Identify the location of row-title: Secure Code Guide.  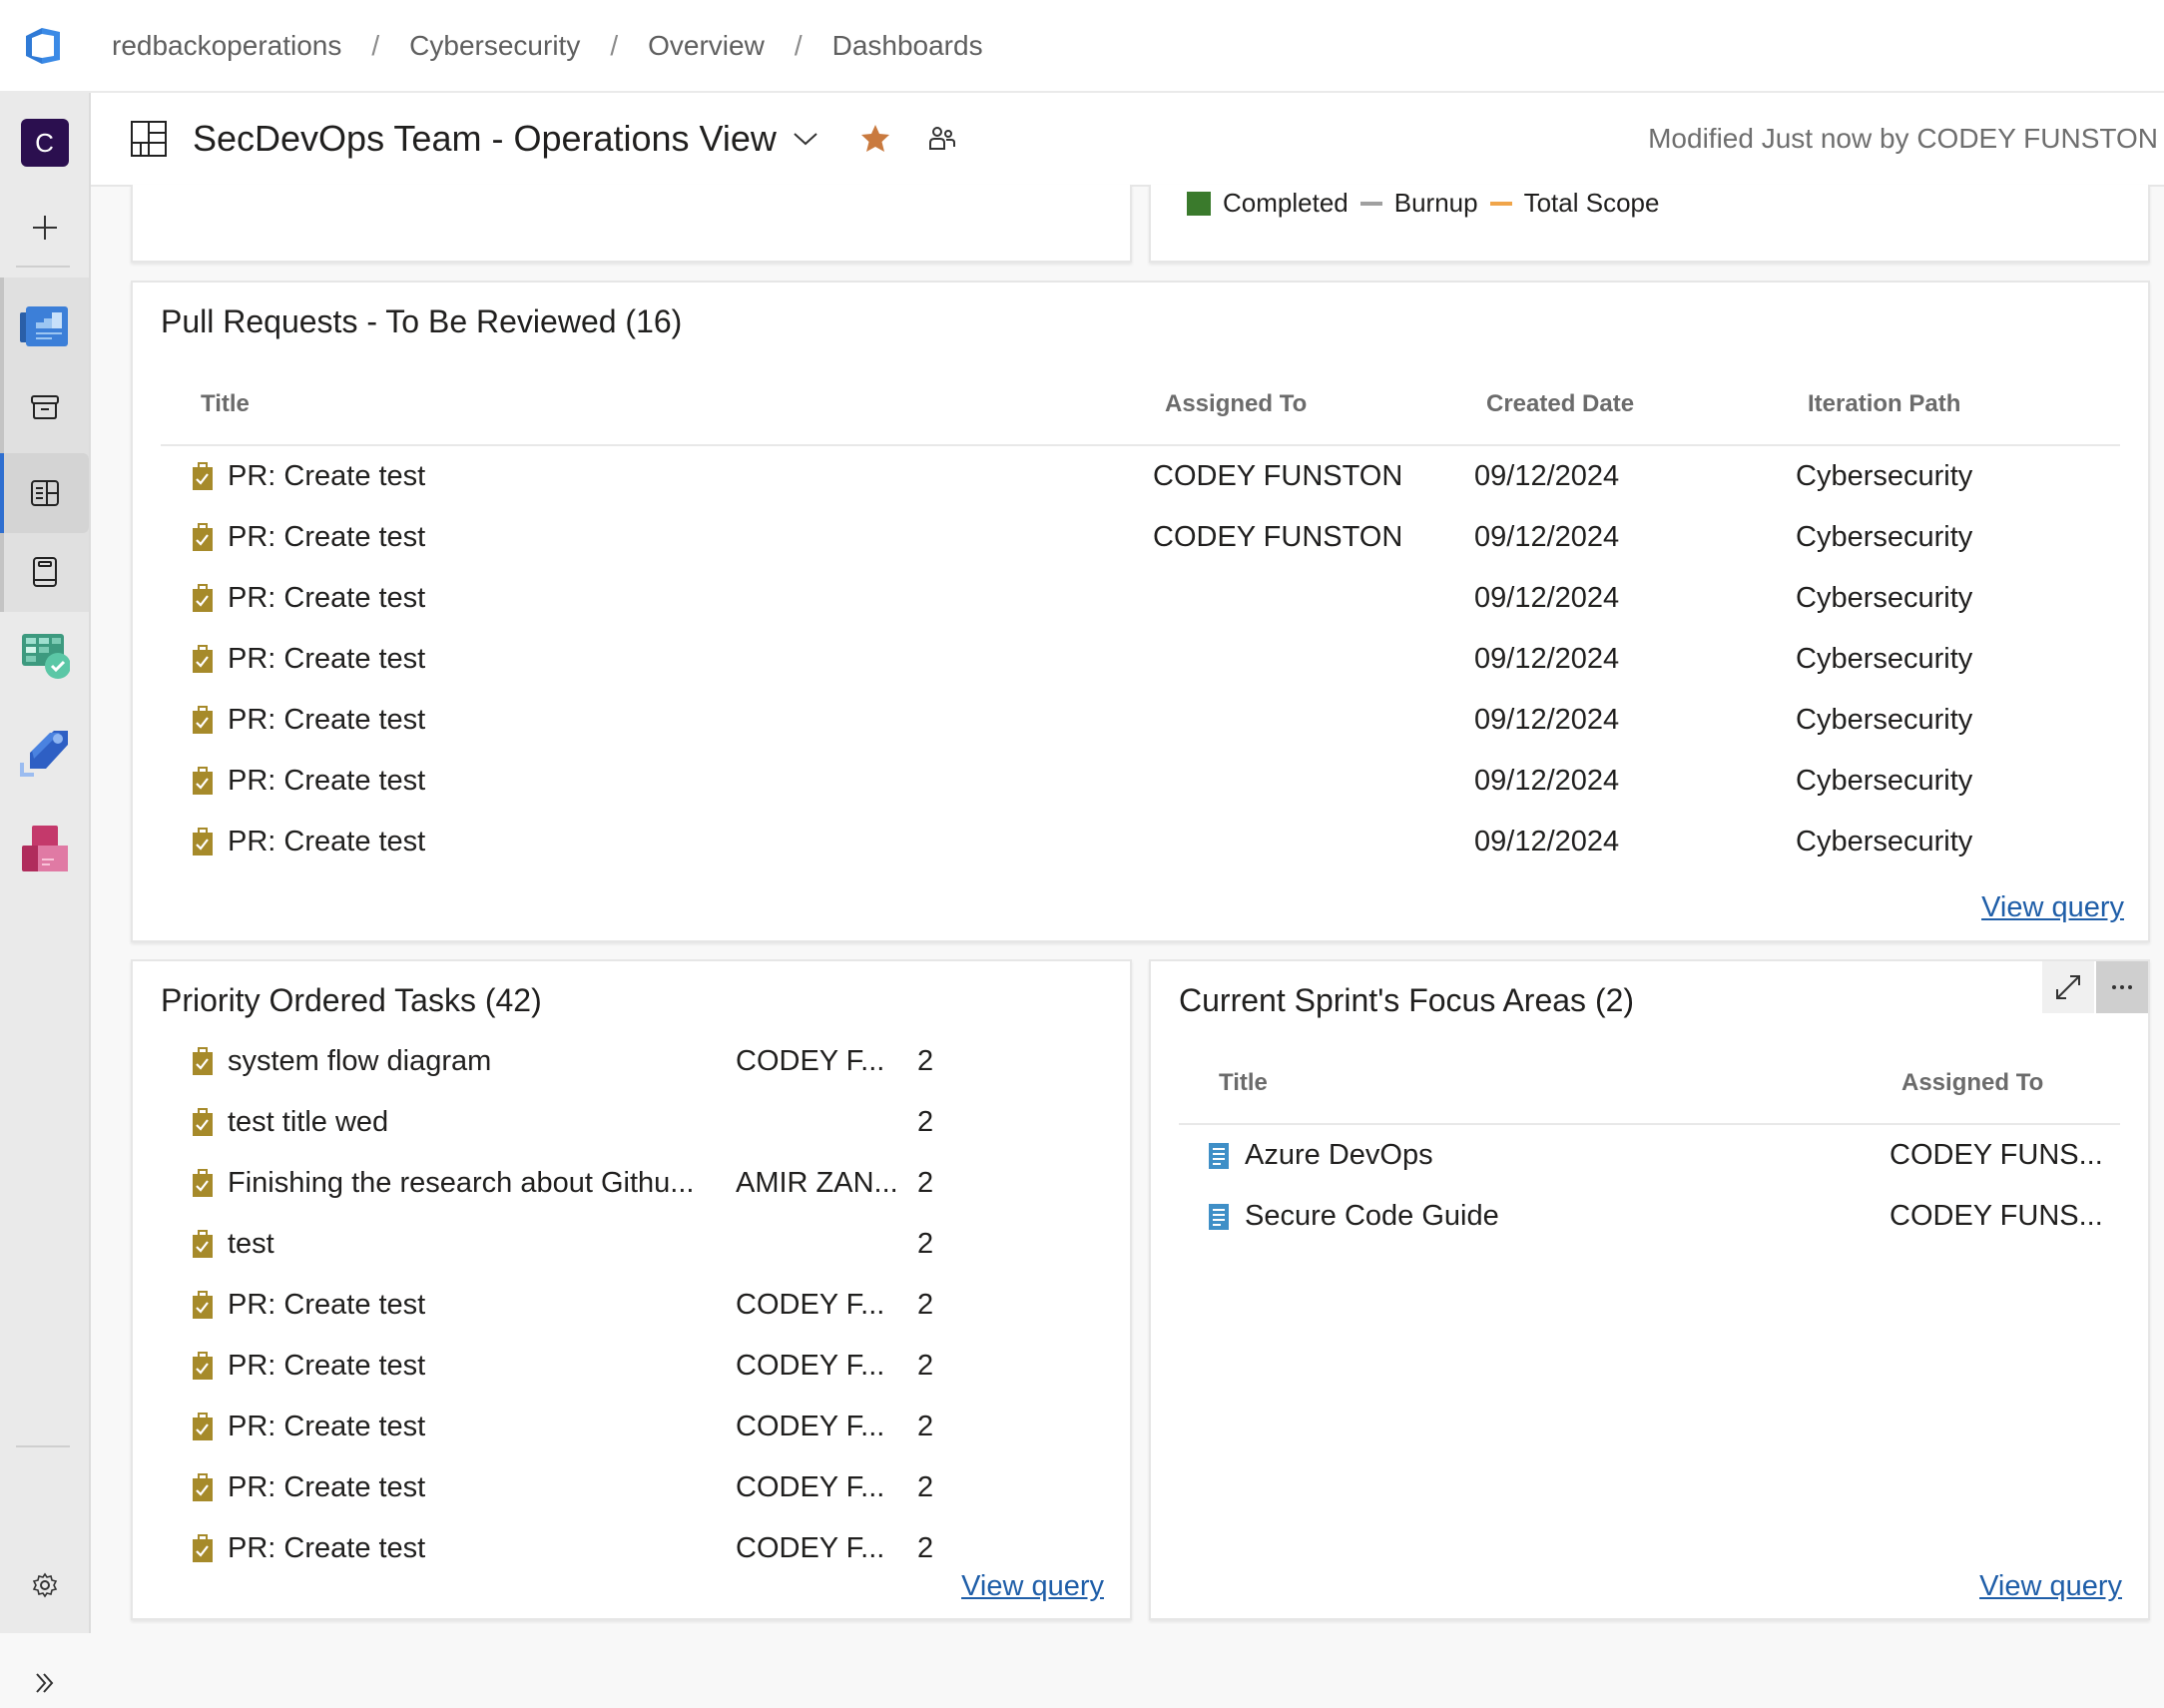
(1372, 1216).